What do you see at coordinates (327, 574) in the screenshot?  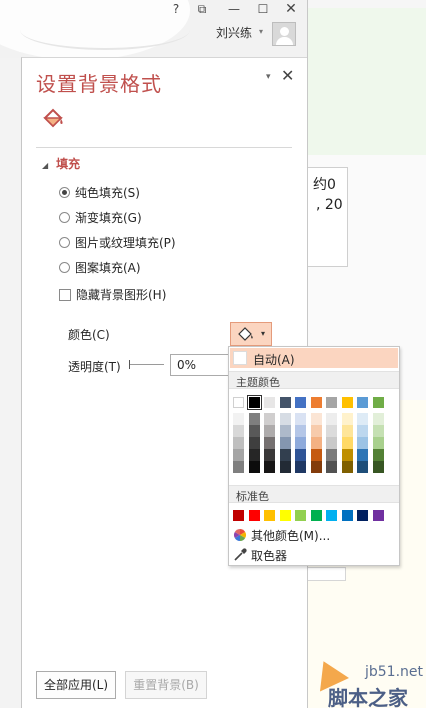 I see `slide-shape` at bounding box center [327, 574].